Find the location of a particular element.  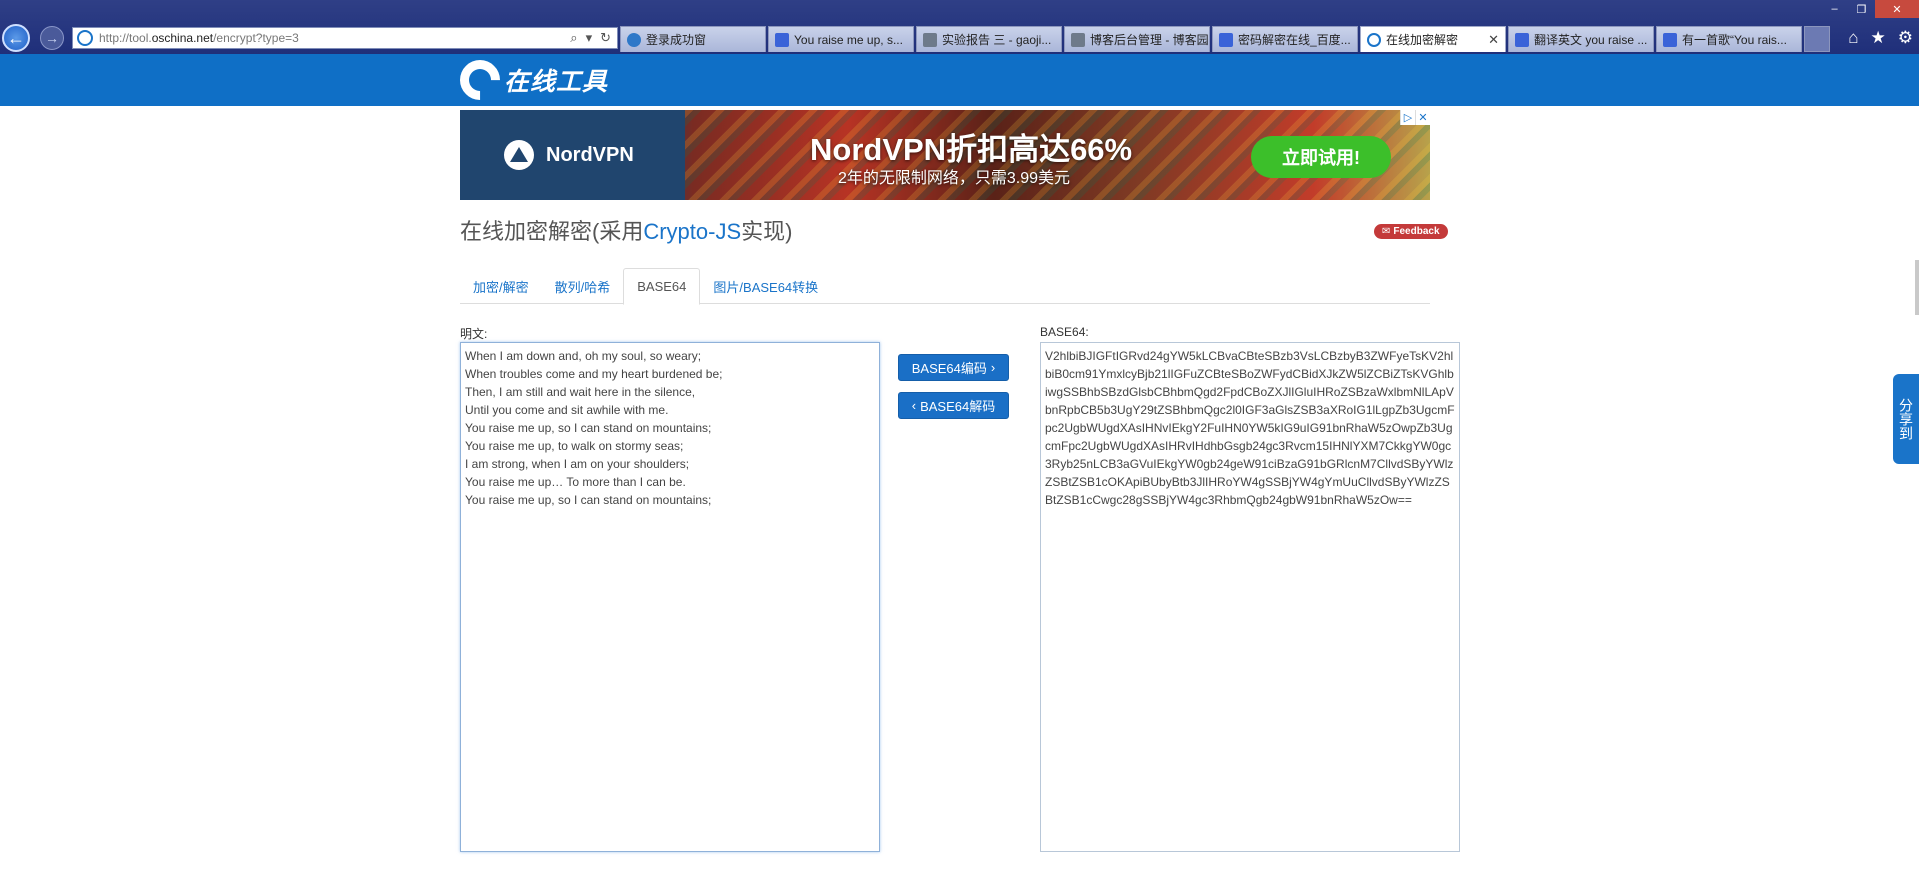

forward-arrow-icon: → is located at coordinates (52, 38).